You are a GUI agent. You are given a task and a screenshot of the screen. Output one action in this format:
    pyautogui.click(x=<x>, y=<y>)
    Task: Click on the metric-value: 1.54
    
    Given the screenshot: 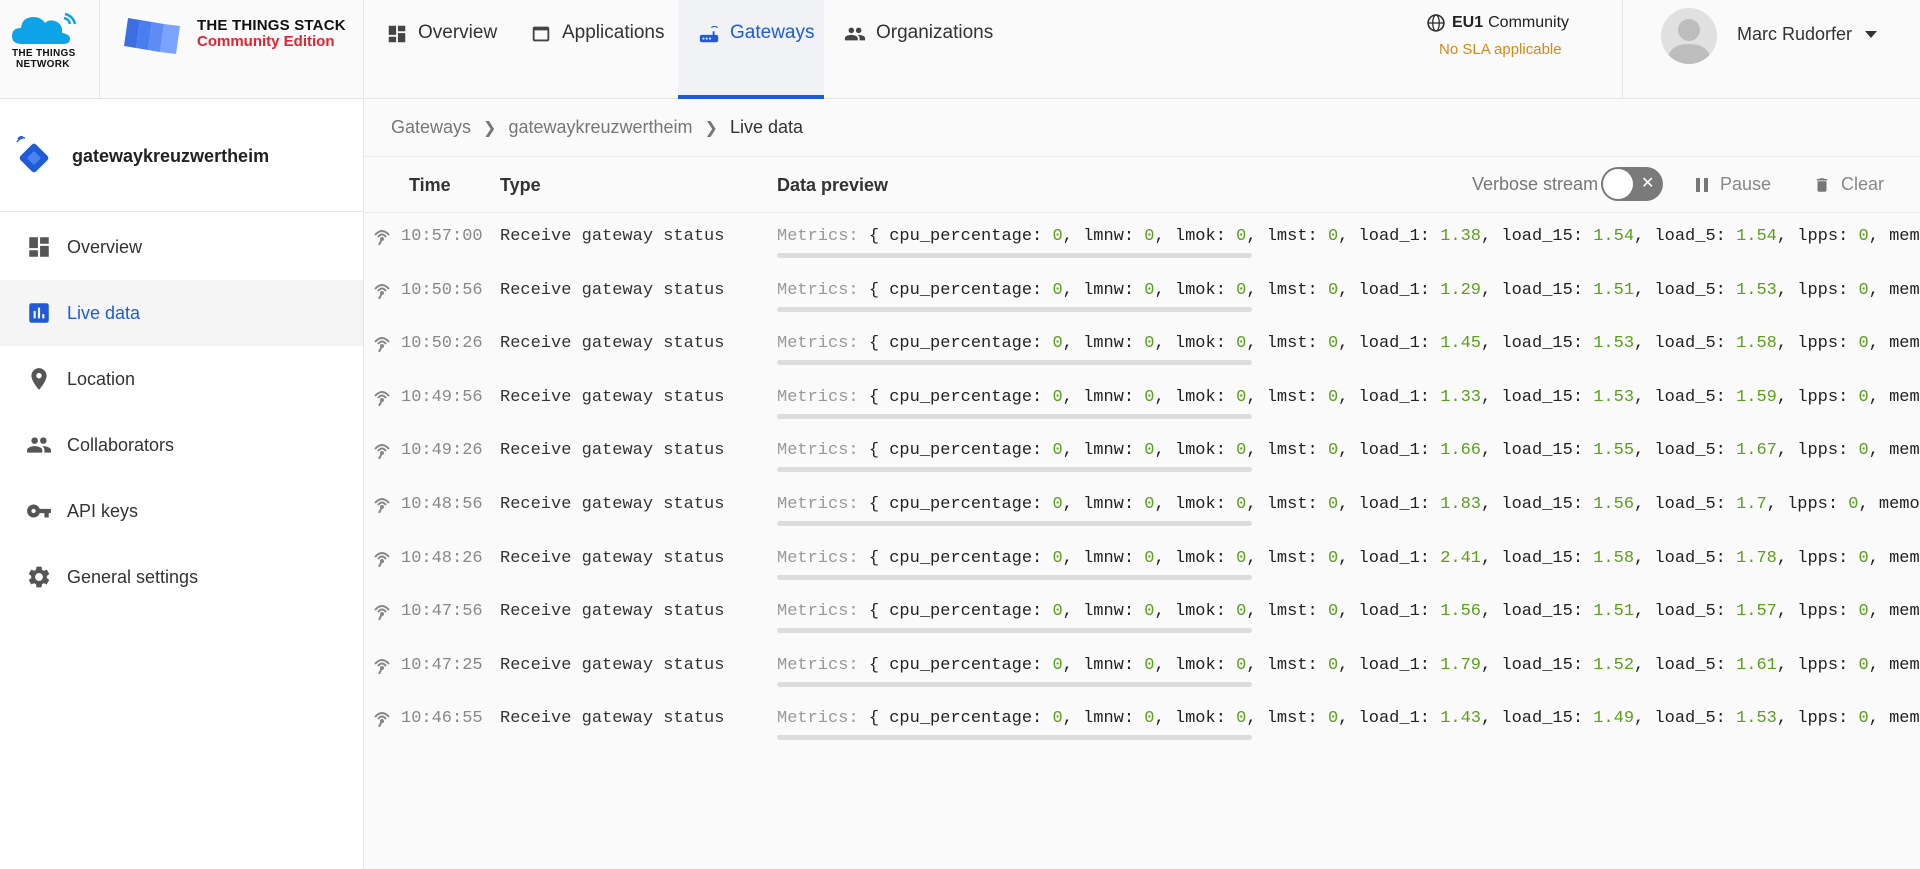 What is the action you would take?
    pyautogui.click(x=1756, y=236)
    